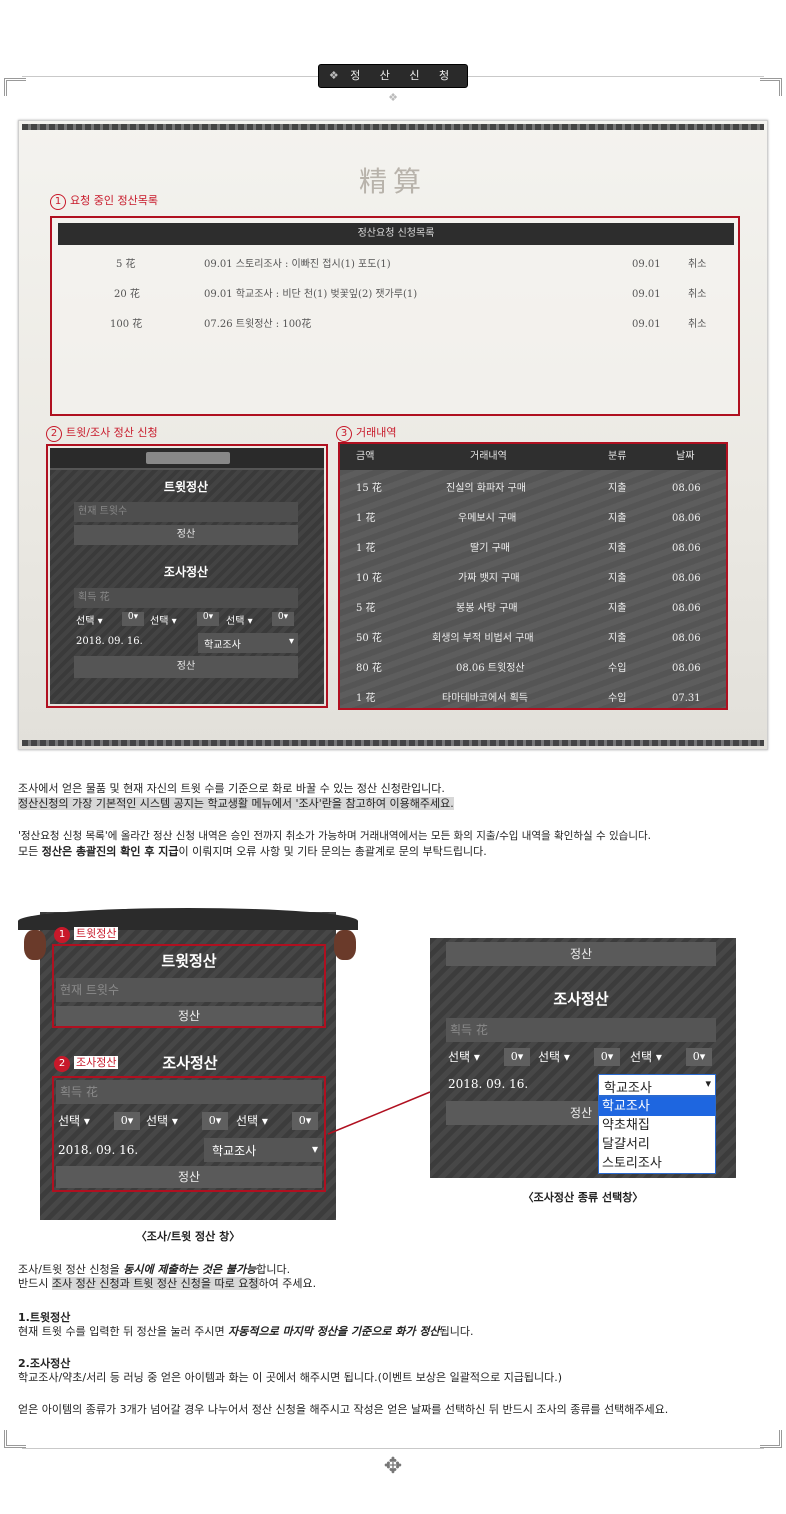  Describe the element at coordinates (44, 1317) in the screenshot. I see `section-heading: 1.트윗정산` at that location.